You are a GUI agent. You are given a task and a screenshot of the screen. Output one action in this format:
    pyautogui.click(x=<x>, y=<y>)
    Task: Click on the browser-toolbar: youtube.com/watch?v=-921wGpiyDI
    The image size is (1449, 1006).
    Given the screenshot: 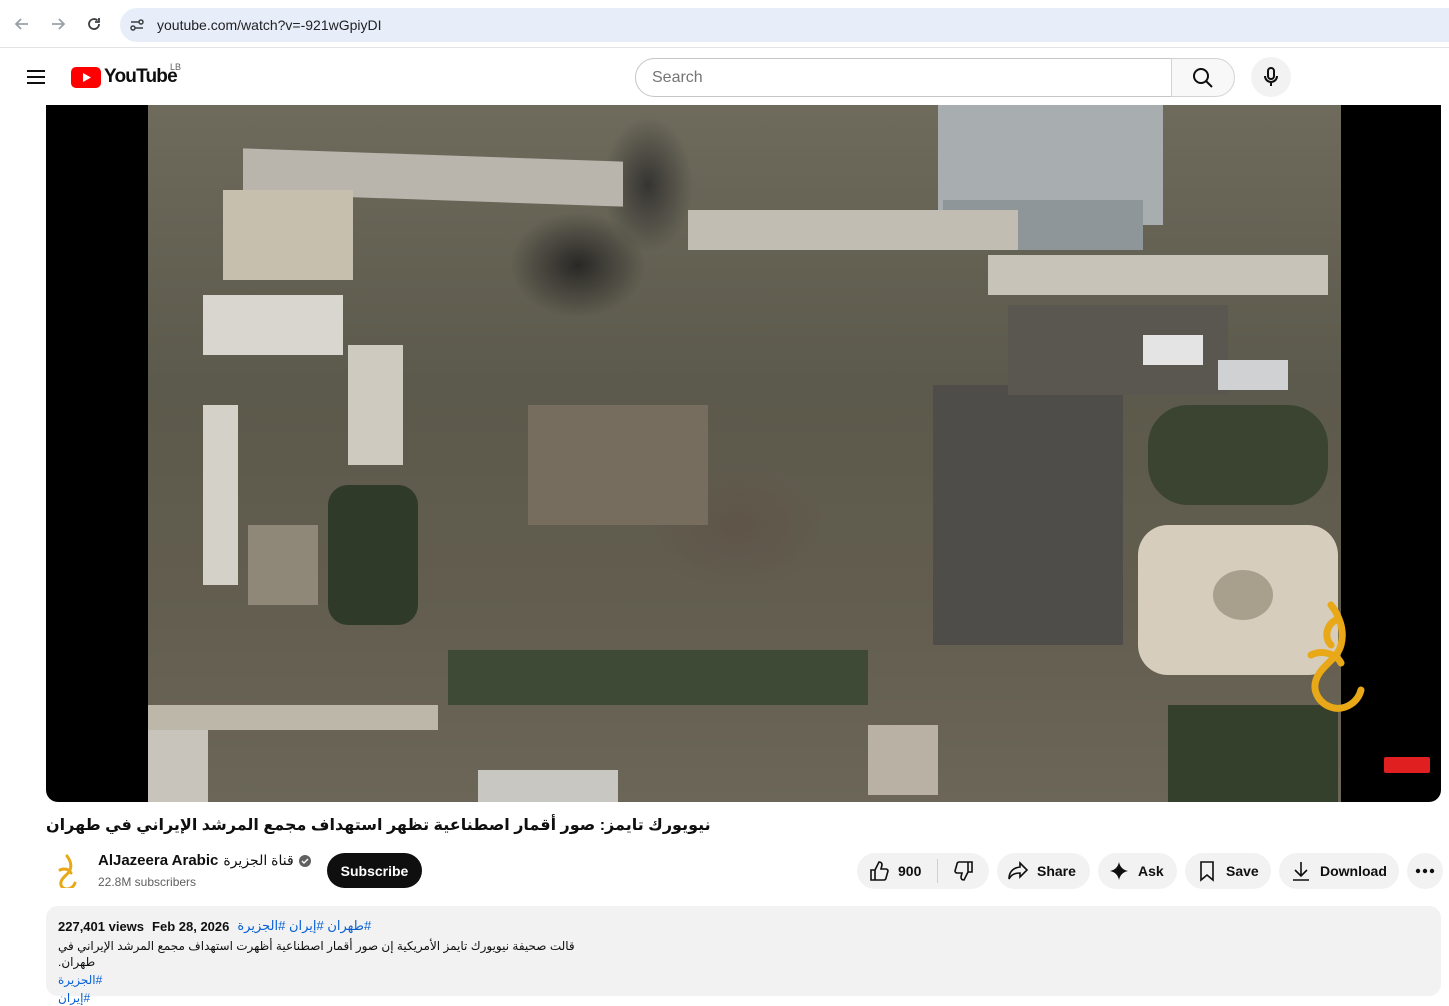 What is the action you would take?
    pyautogui.click(x=724, y=24)
    